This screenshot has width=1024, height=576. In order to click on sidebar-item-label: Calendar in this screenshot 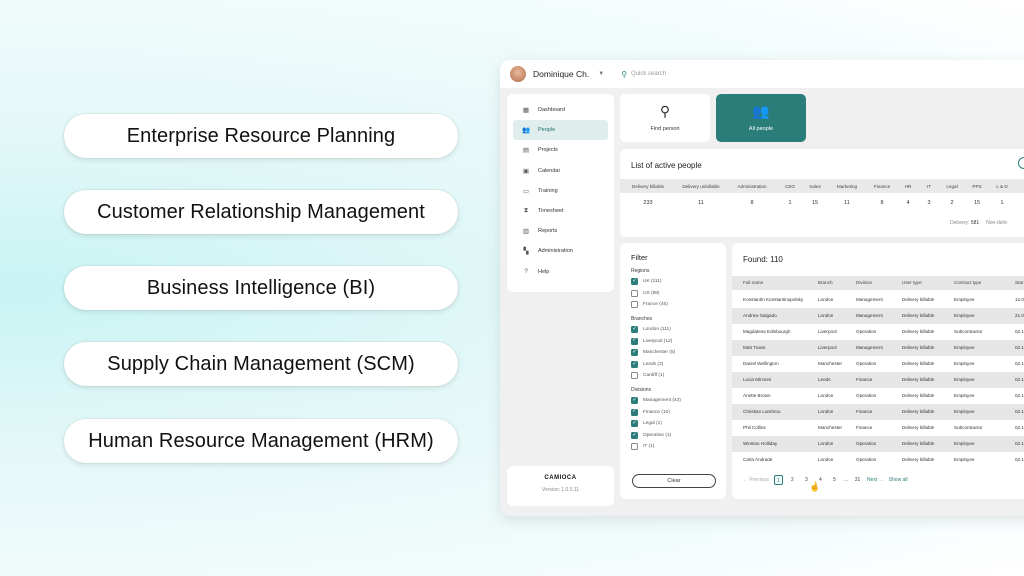, I will do `click(549, 170)`.